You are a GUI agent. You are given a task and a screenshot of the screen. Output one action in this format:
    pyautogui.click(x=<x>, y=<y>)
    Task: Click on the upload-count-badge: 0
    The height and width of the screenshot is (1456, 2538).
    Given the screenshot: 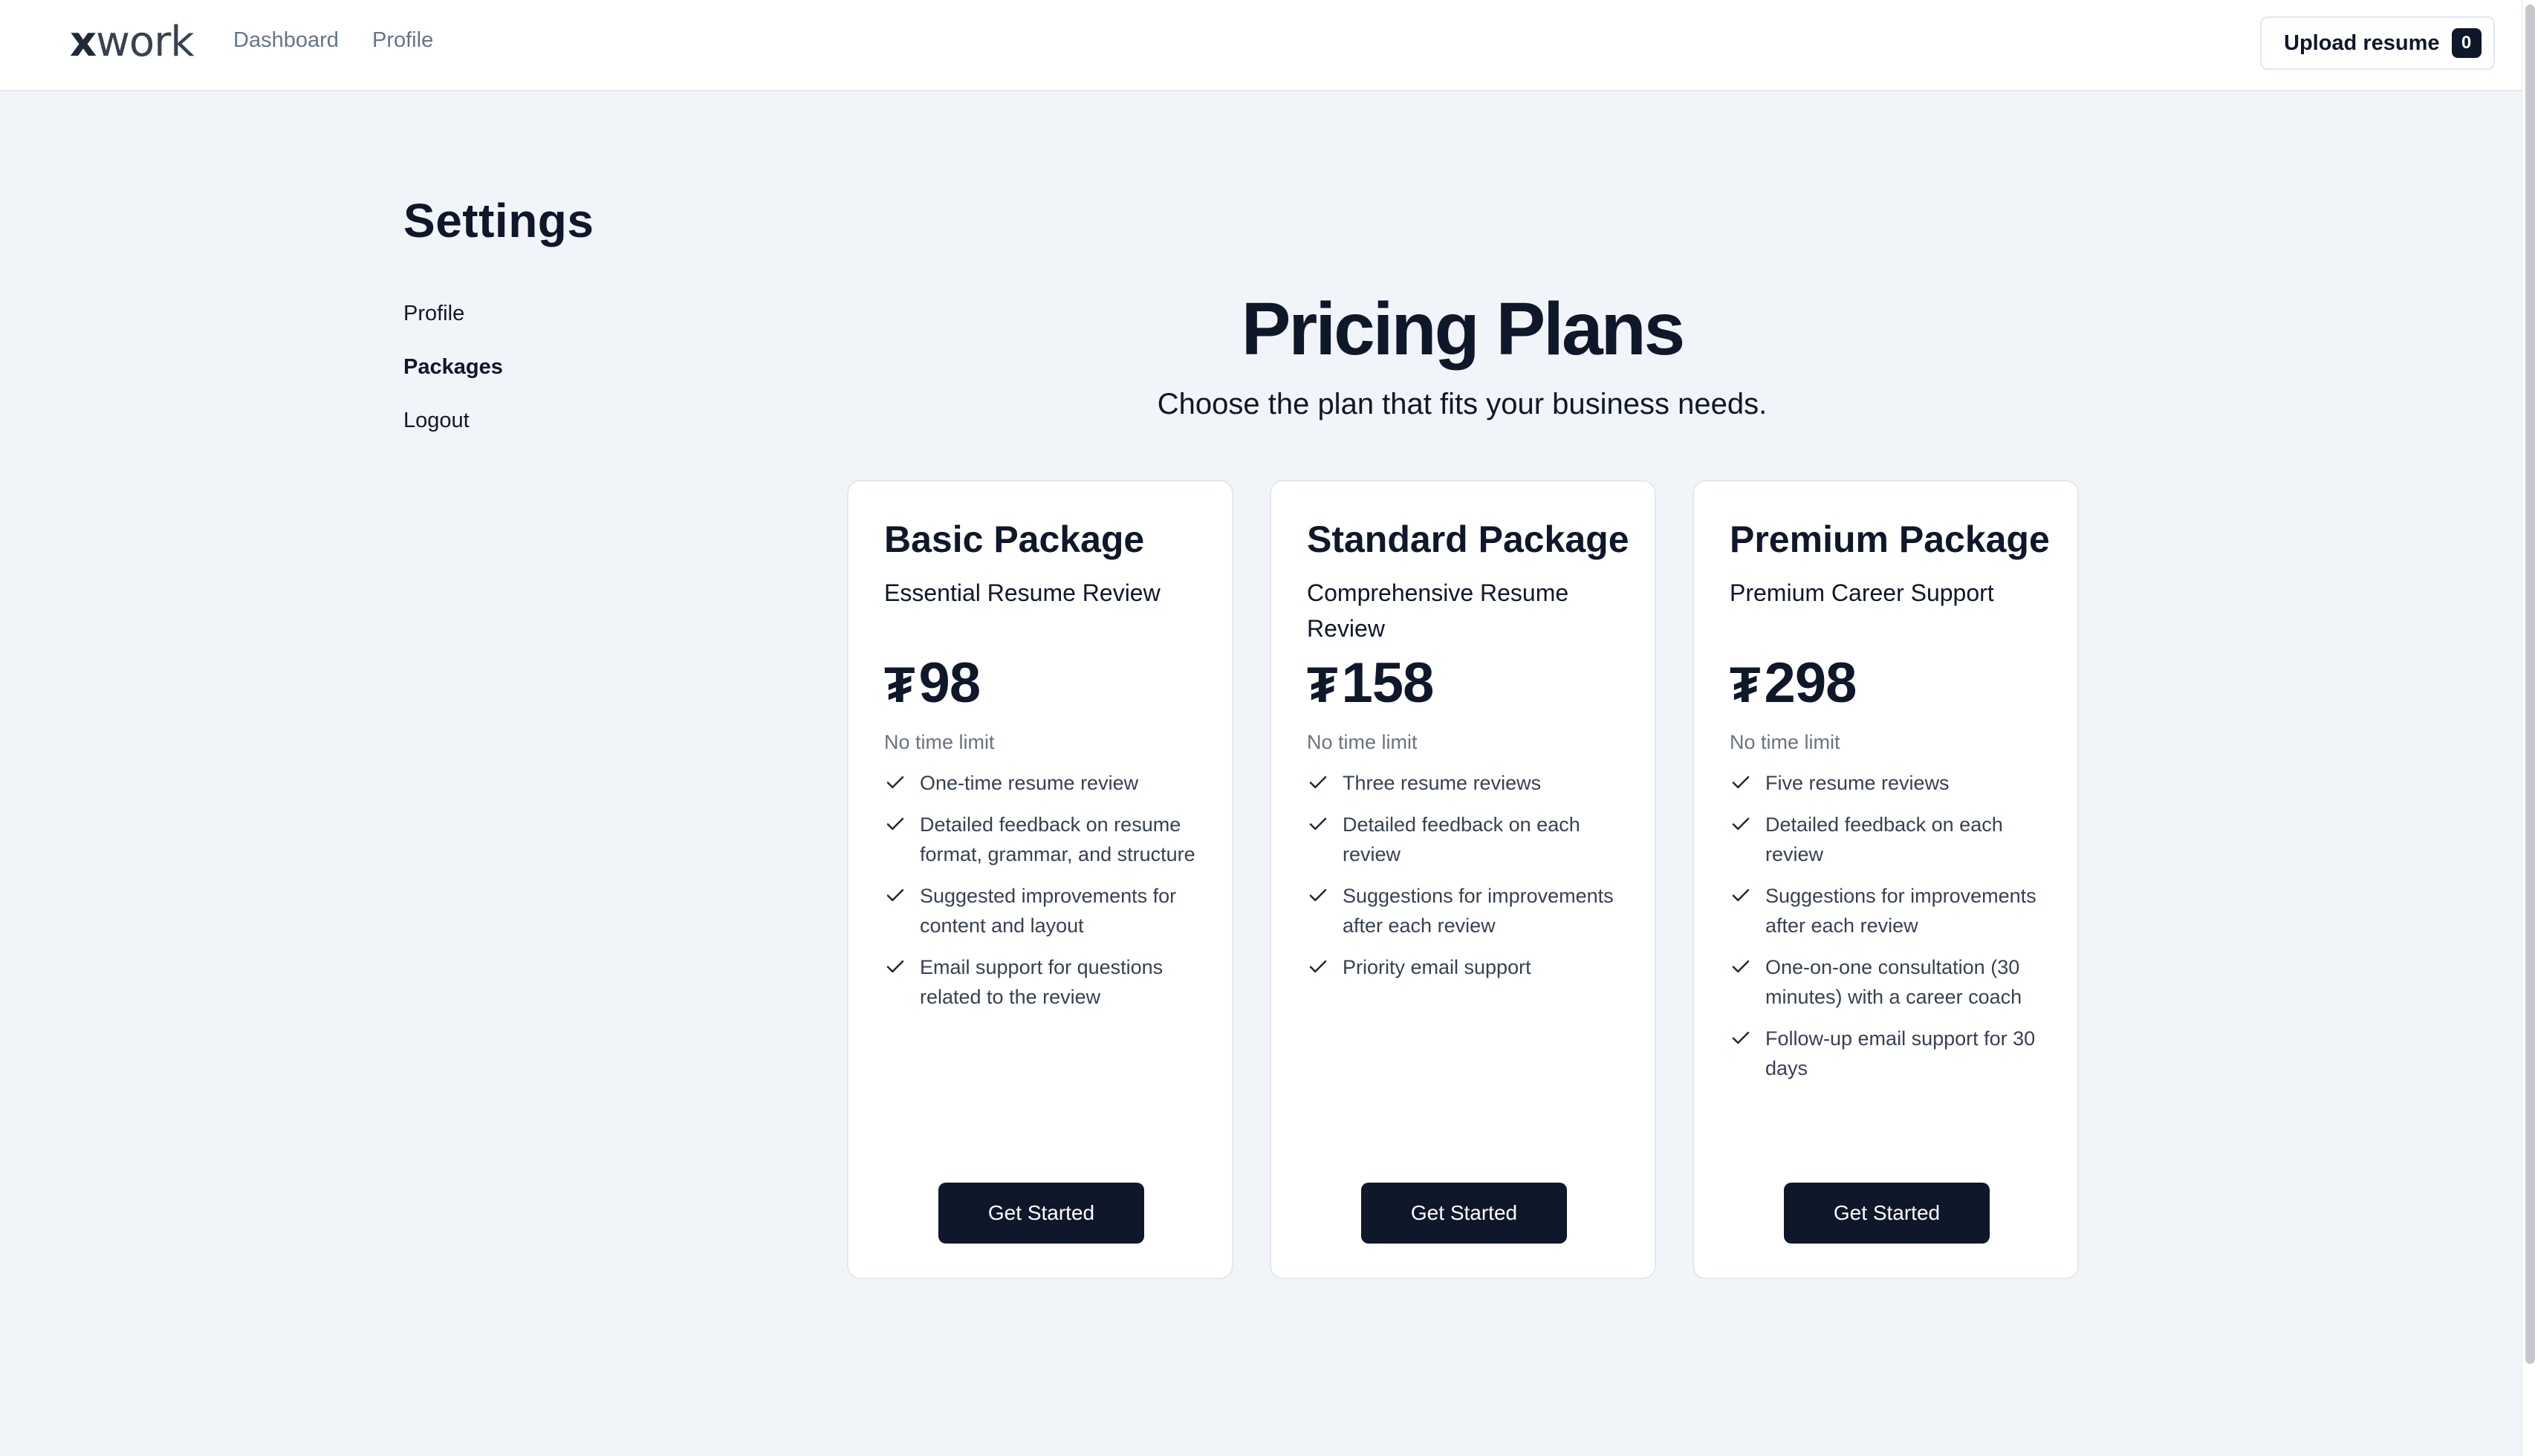 What is the action you would take?
    pyautogui.click(x=2466, y=43)
    